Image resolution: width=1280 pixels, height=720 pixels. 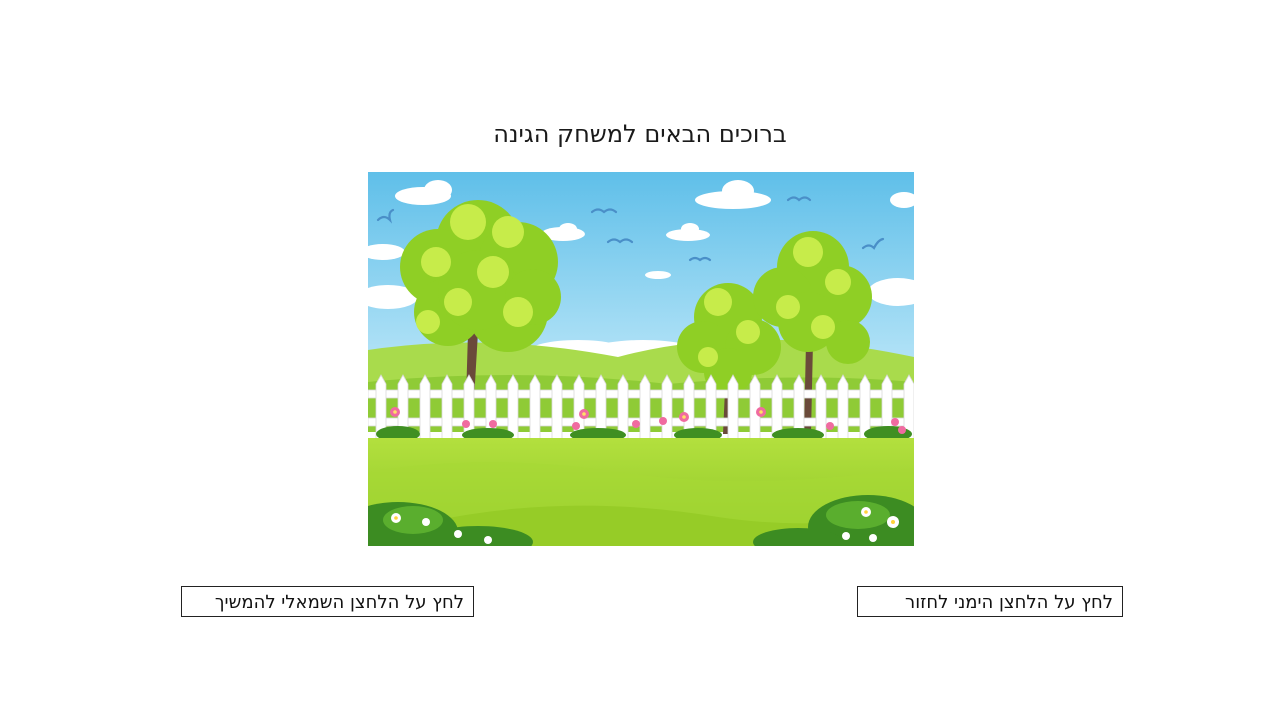 I want to click on continue-instruction-box: לחץ על הלחצן השמאלי להמשיך, so click(x=327, y=601).